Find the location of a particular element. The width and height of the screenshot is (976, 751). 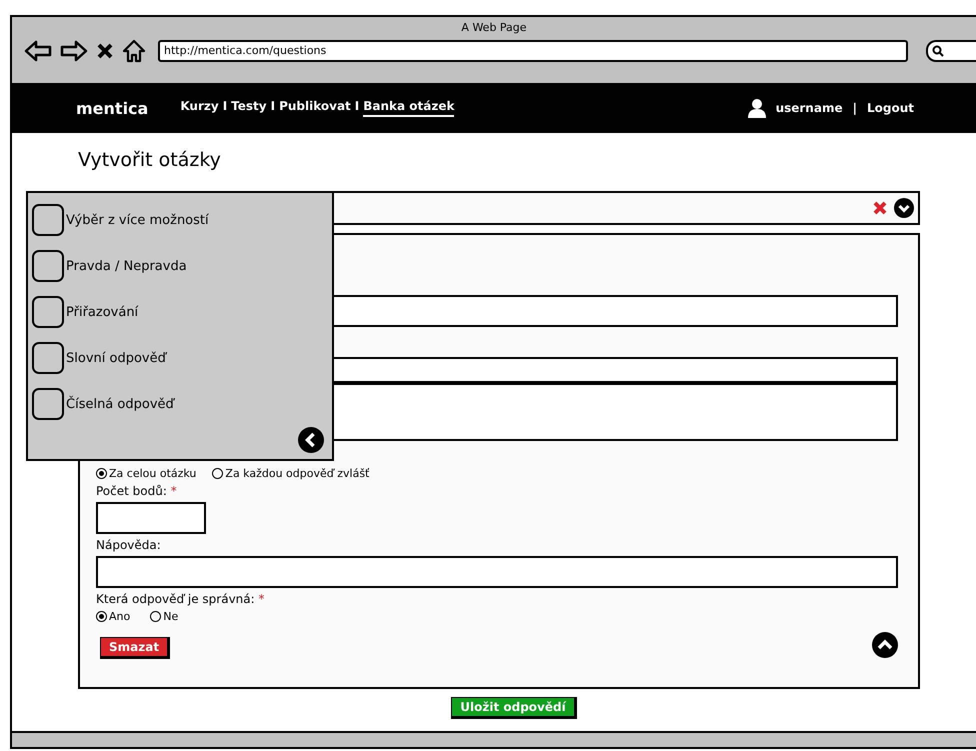

menu-item: Přiřazování is located at coordinates (182, 312).